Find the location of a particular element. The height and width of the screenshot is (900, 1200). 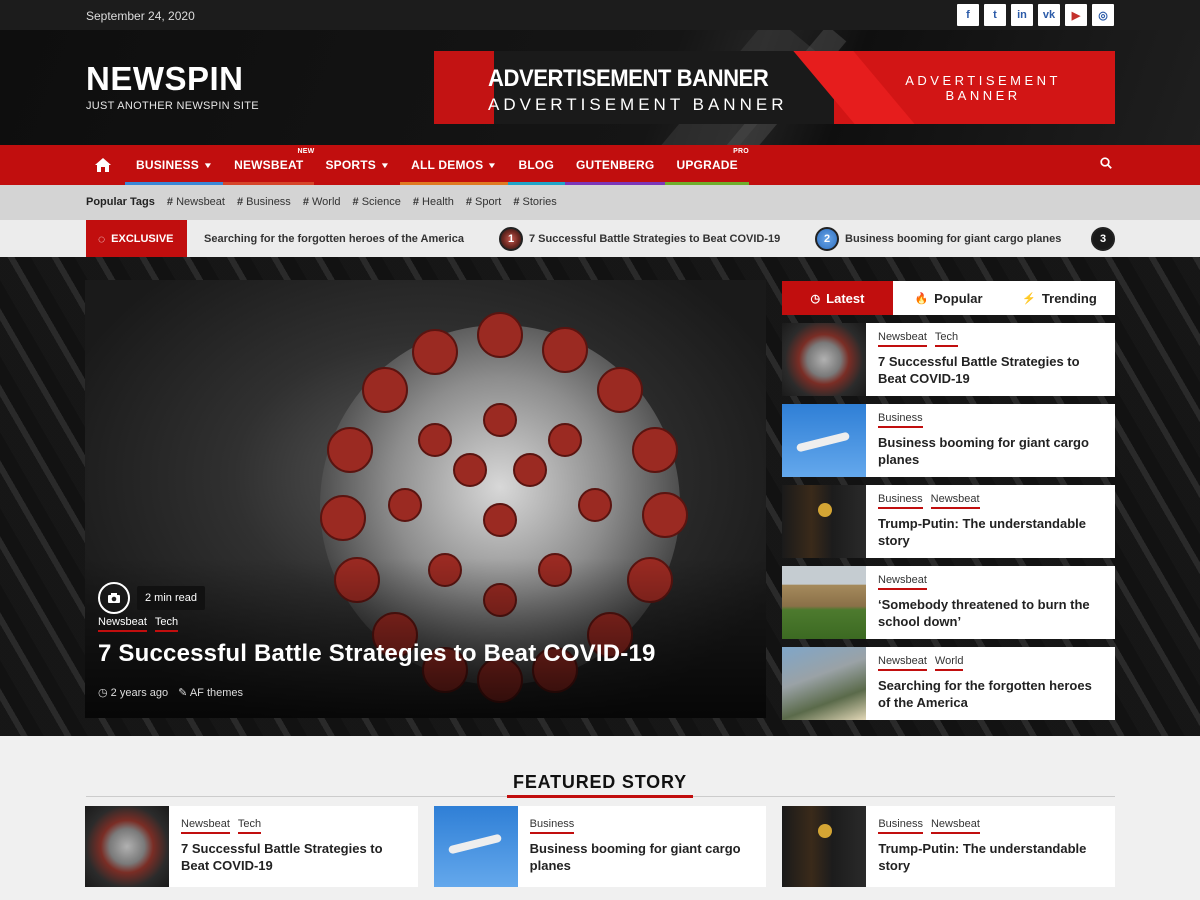

tag-link: # Business is located at coordinates (264, 202).